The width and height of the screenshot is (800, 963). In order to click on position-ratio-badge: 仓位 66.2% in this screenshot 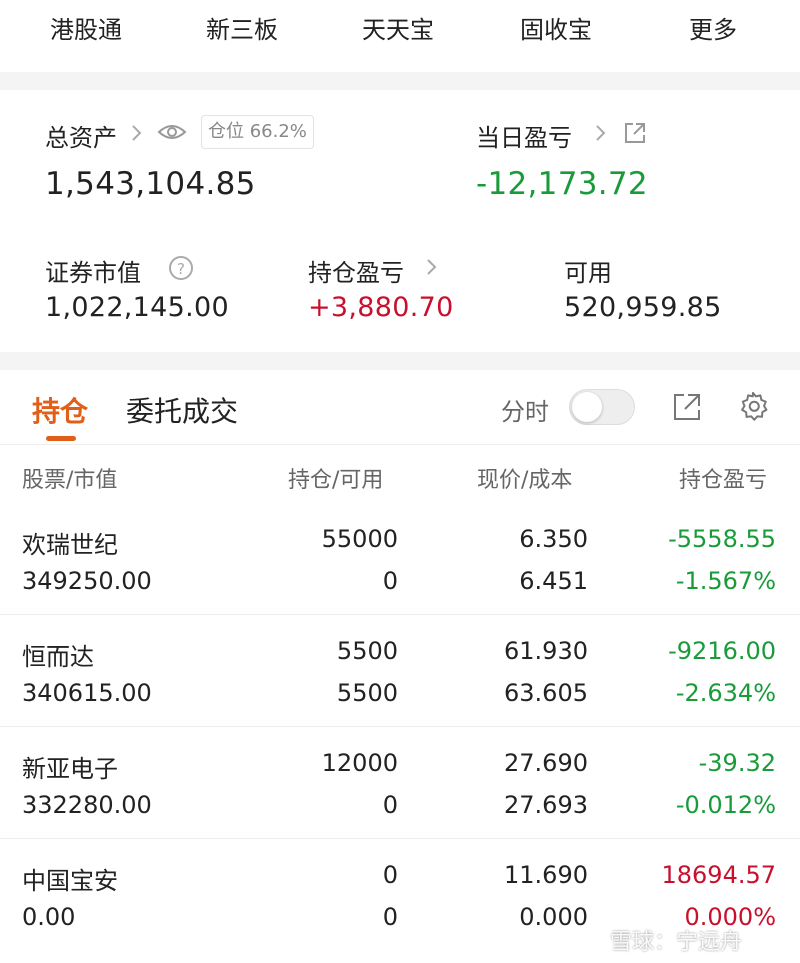, I will do `click(257, 132)`.